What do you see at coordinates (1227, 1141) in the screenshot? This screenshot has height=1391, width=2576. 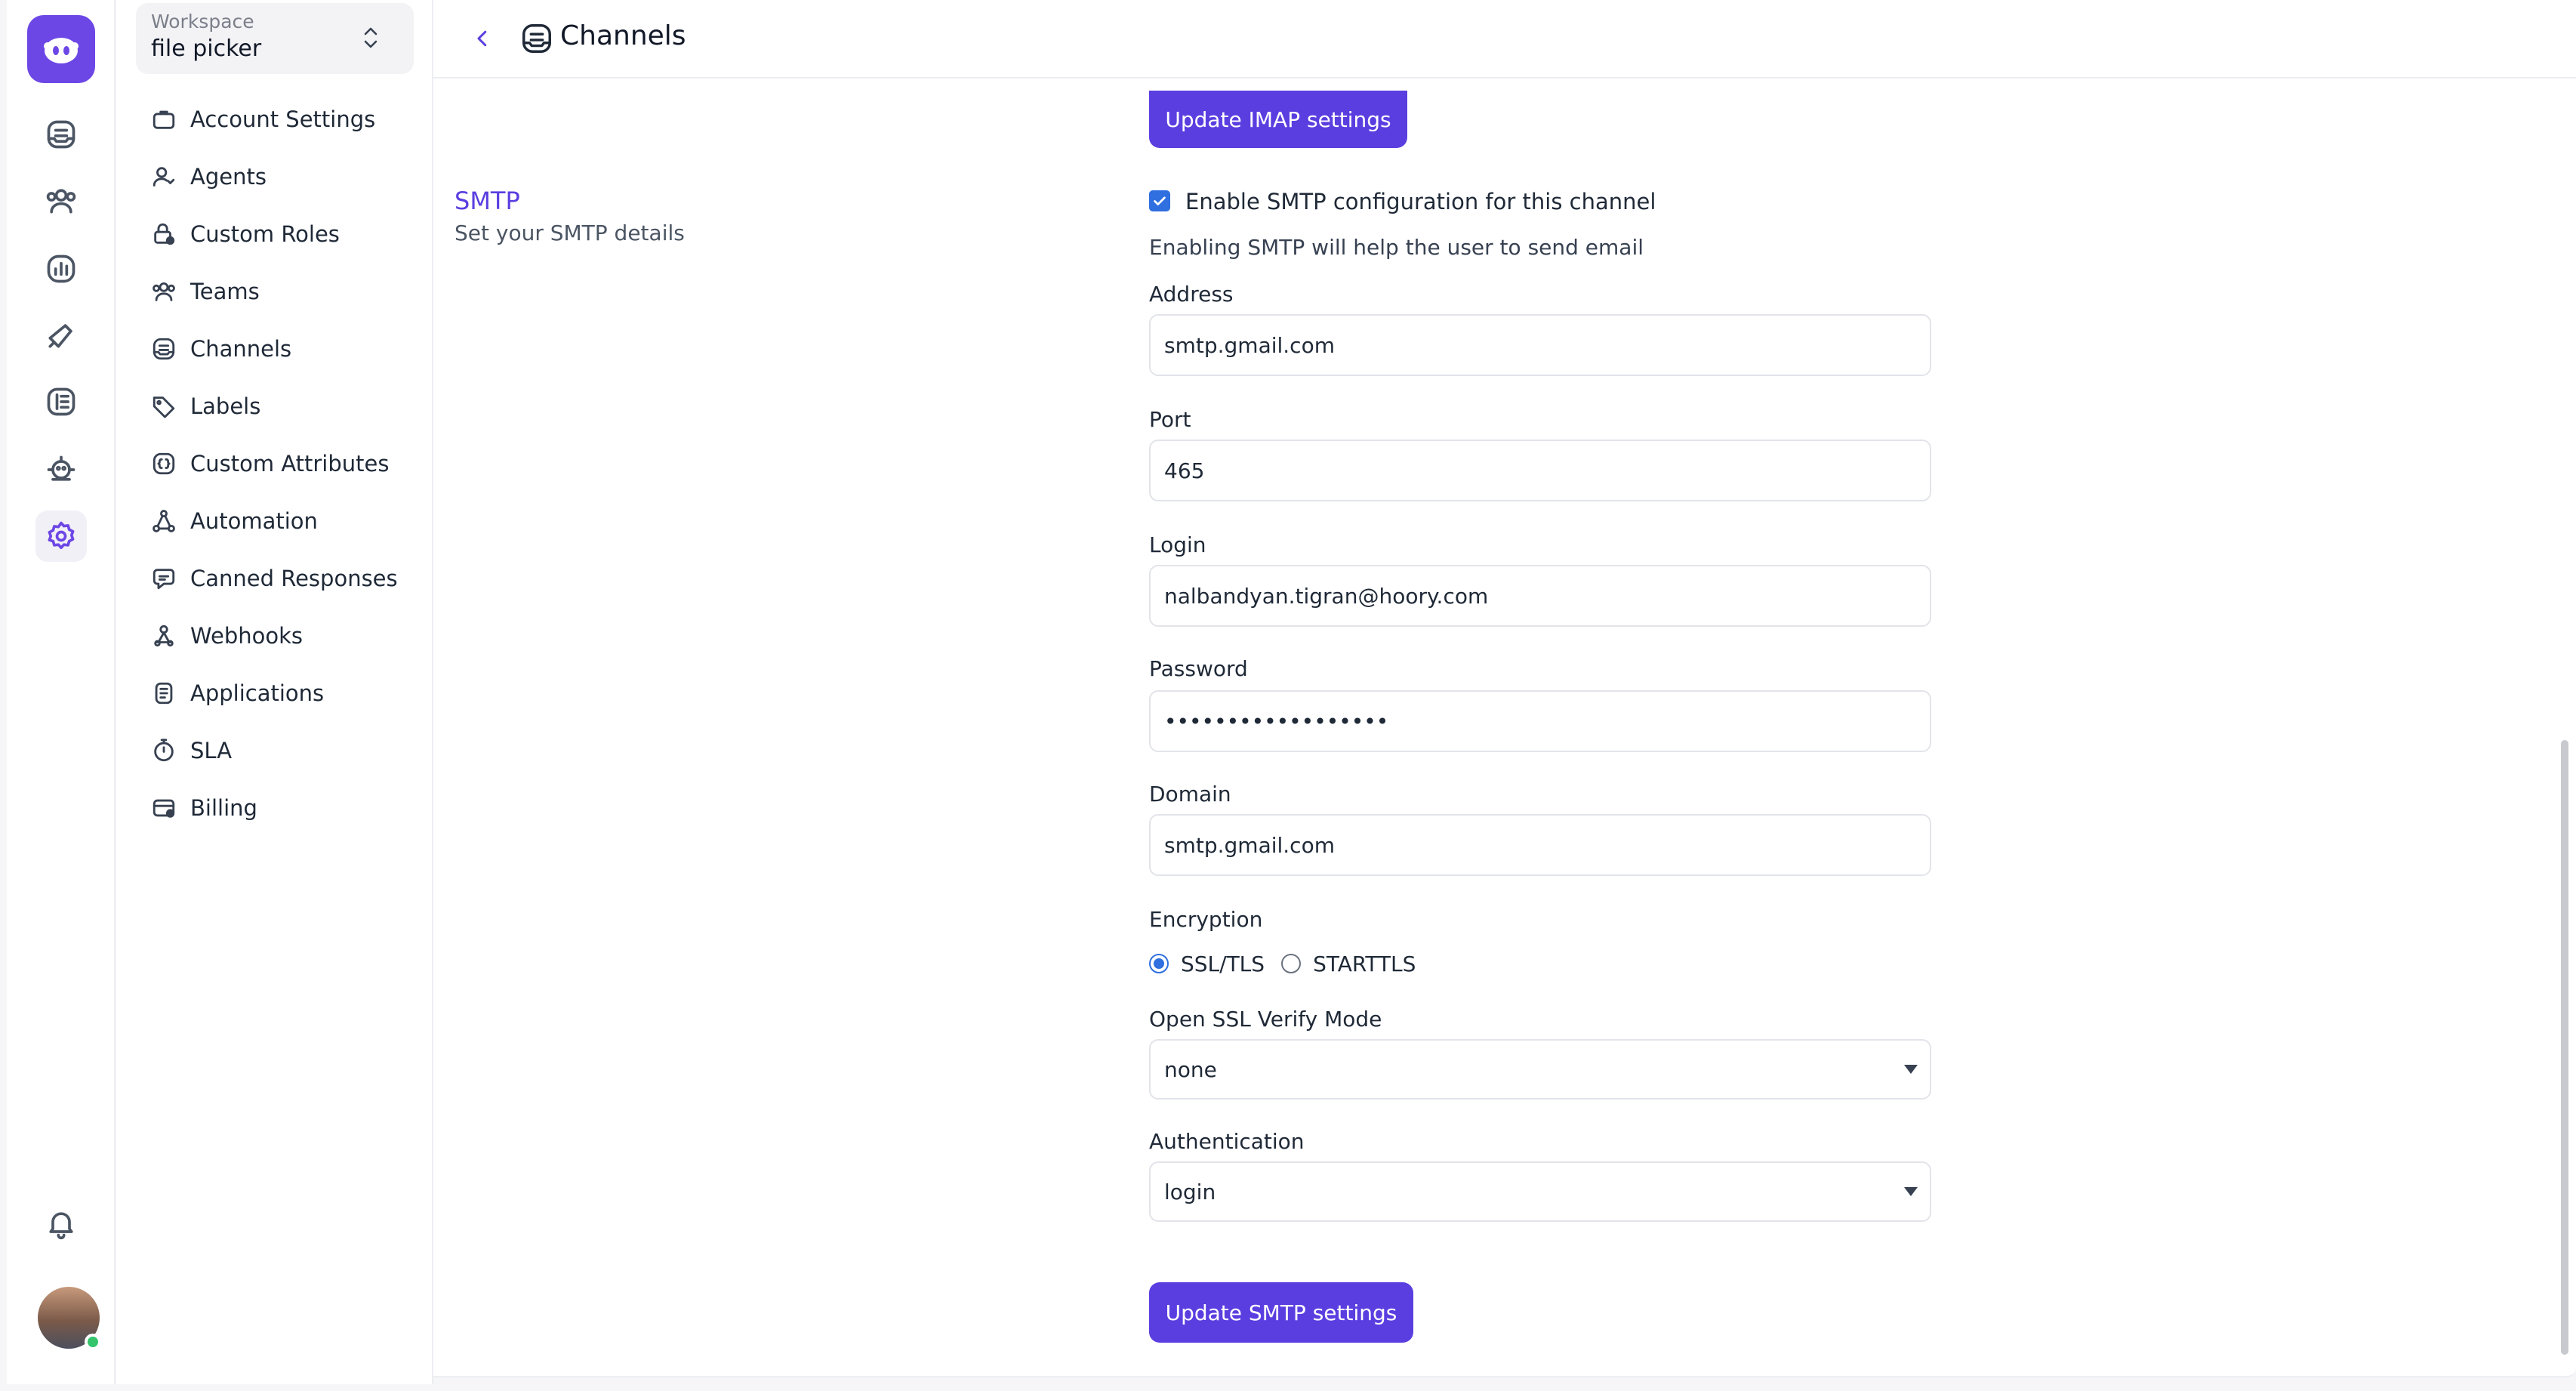 I see `authentication-label: Authentication` at bounding box center [1227, 1141].